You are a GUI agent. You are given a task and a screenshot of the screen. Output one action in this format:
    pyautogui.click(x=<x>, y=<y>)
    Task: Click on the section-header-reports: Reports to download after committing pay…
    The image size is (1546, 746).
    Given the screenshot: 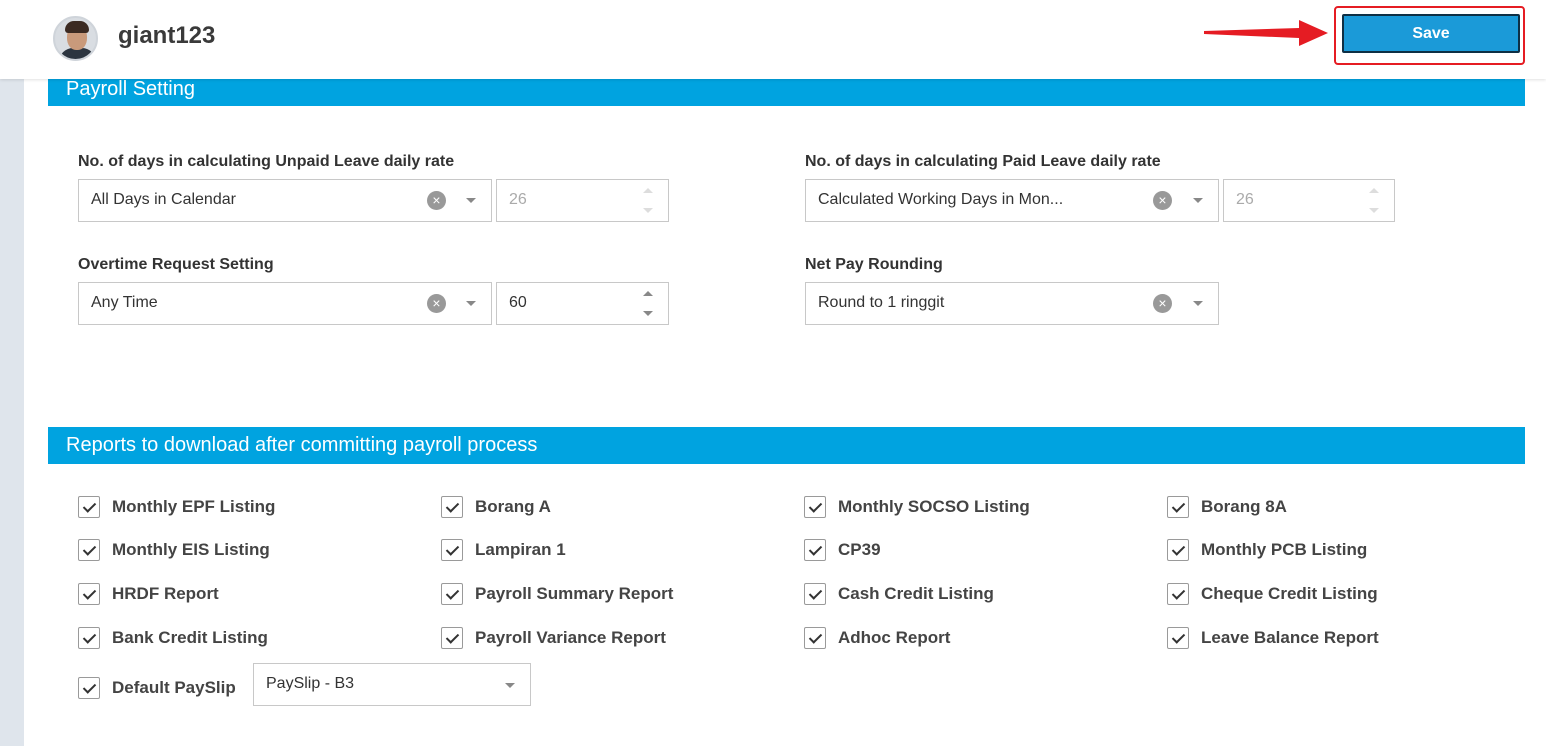 What is the action you would take?
    pyautogui.click(x=786, y=445)
    